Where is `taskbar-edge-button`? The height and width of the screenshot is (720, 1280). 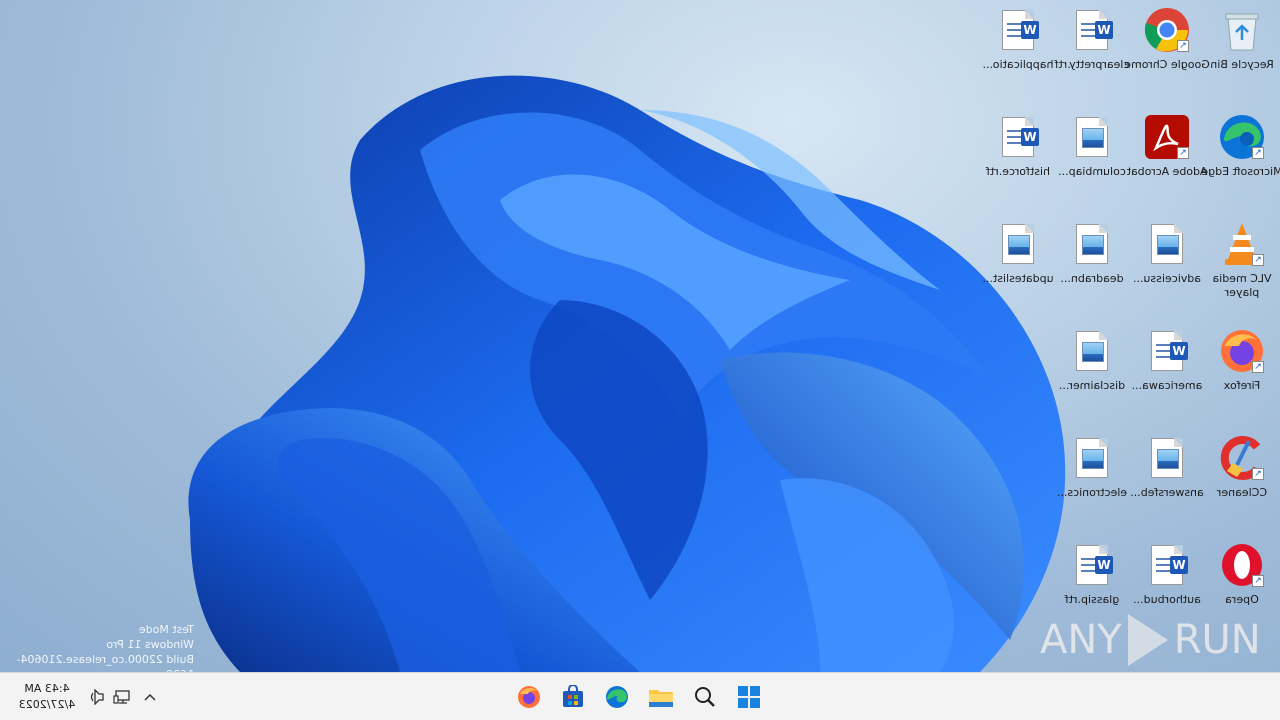
taskbar-edge-button is located at coordinates (617, 697).